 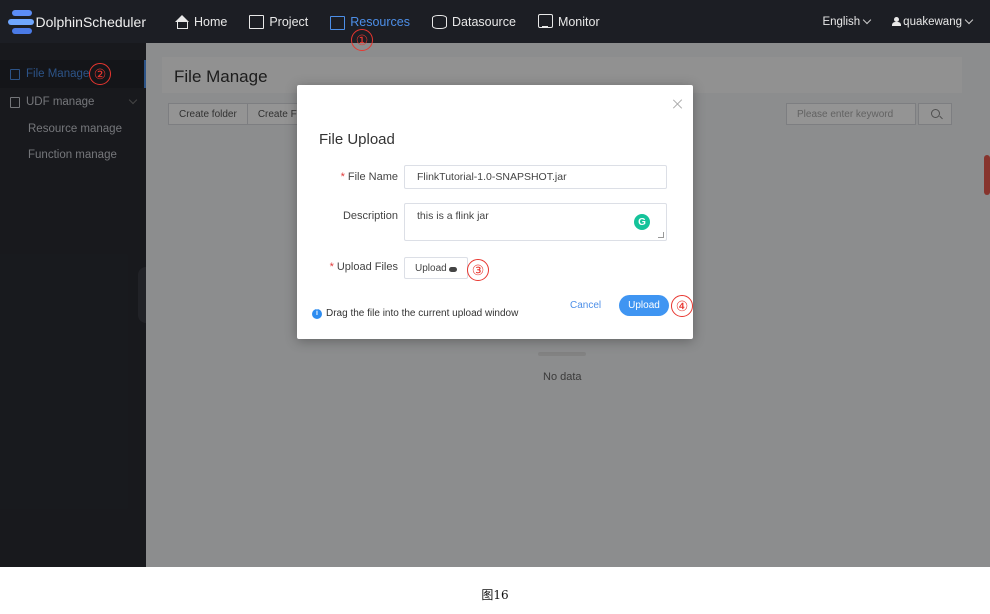 I want to click on figure-caption: 图16, so click(x=495, y=595).